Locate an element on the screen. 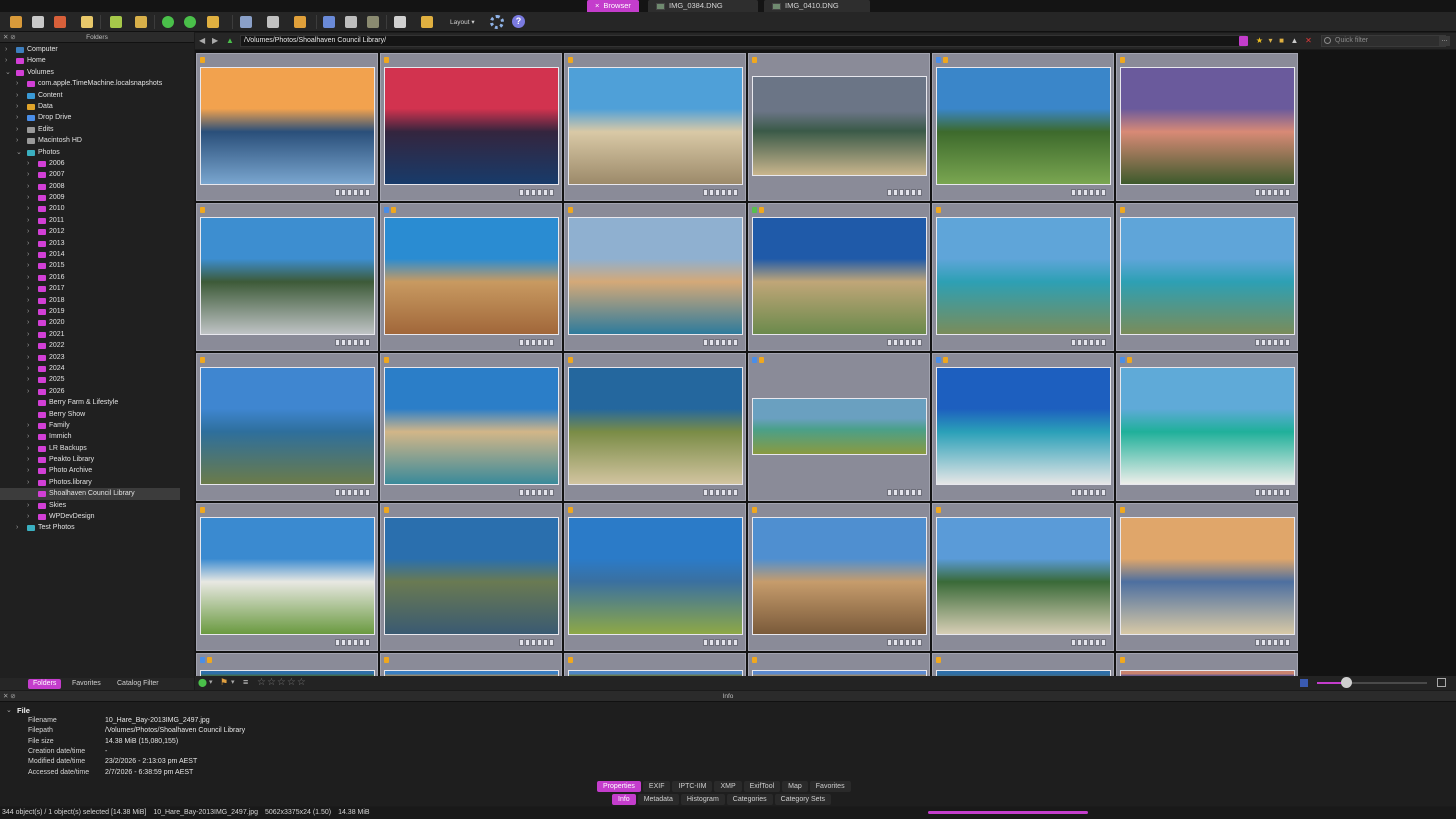 The height and width of the screenshot is (819, 1456). folder-tree-item: Berry Farm & Lifestyle is located at coordinates (97, 402).